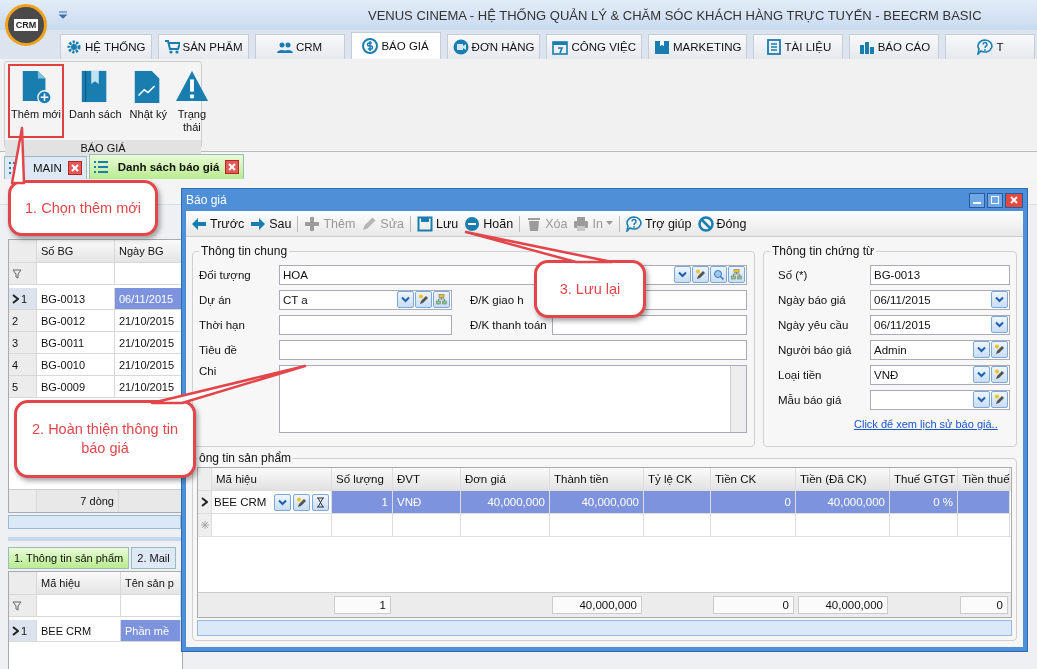 The image size is (1037, 669). Describe the element at coordinates (362, 605) in the screenshot. I see `total-cell: 1` at that location.